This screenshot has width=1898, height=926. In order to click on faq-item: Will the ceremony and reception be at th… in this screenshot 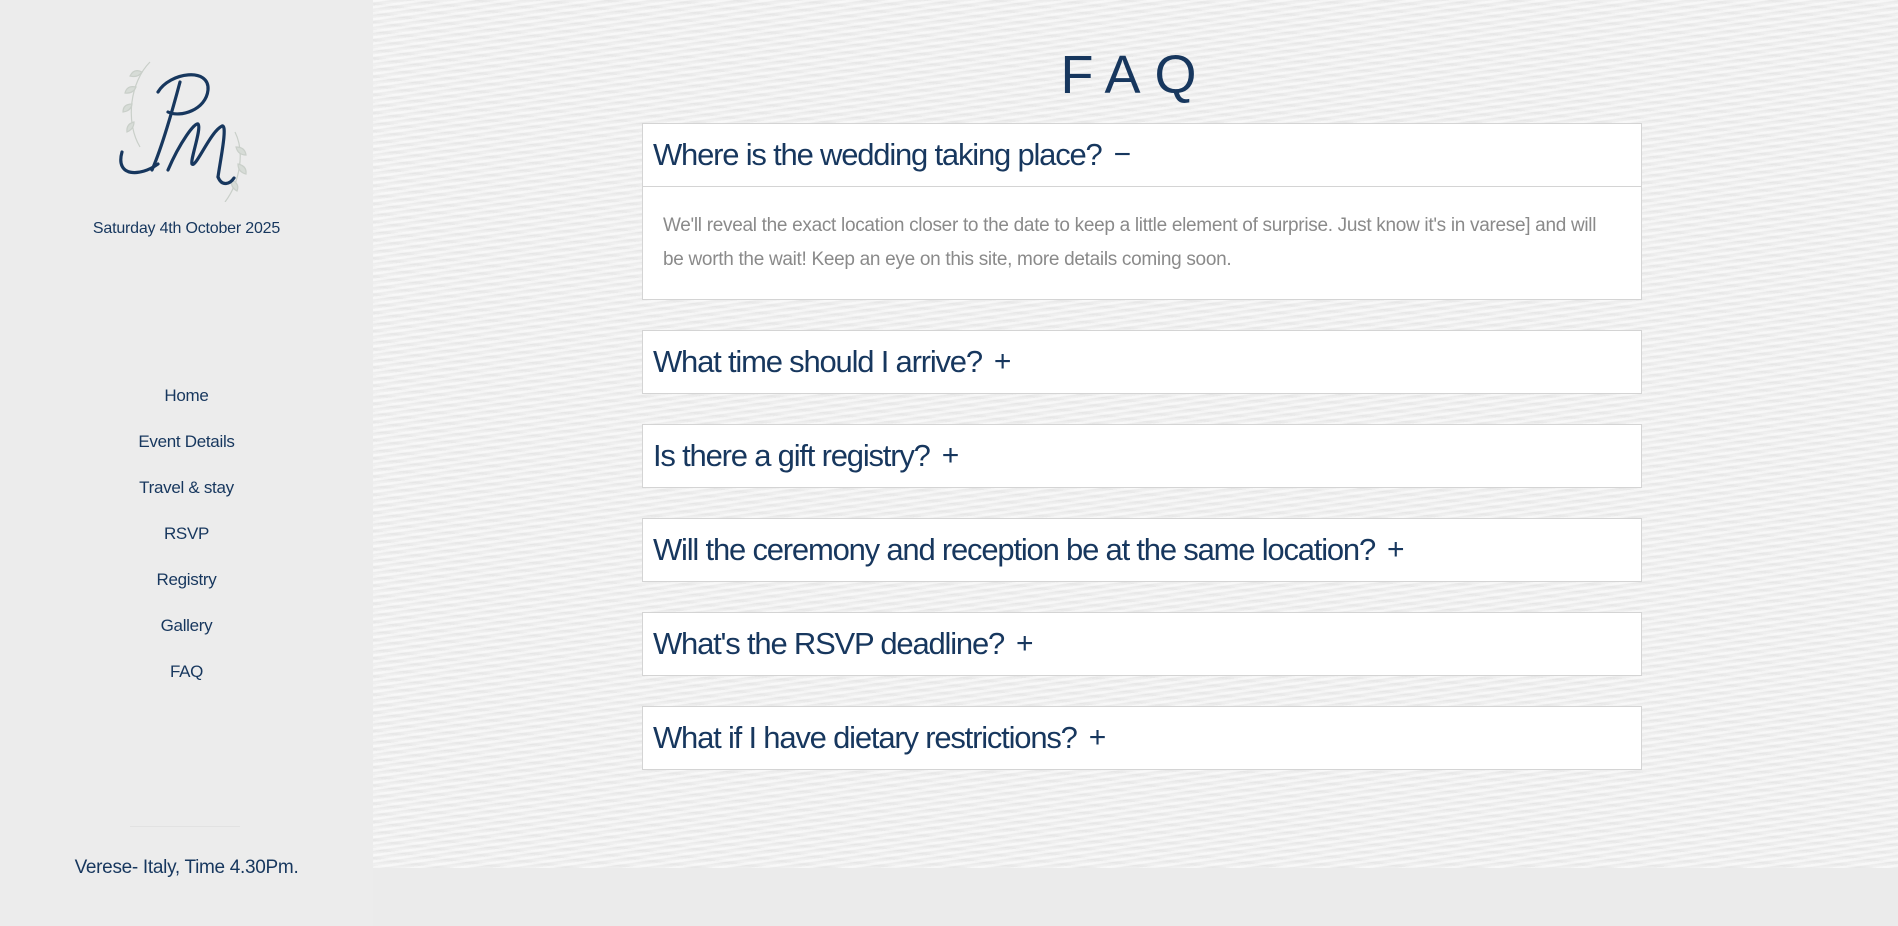, I will do `click(1142, 550)`.